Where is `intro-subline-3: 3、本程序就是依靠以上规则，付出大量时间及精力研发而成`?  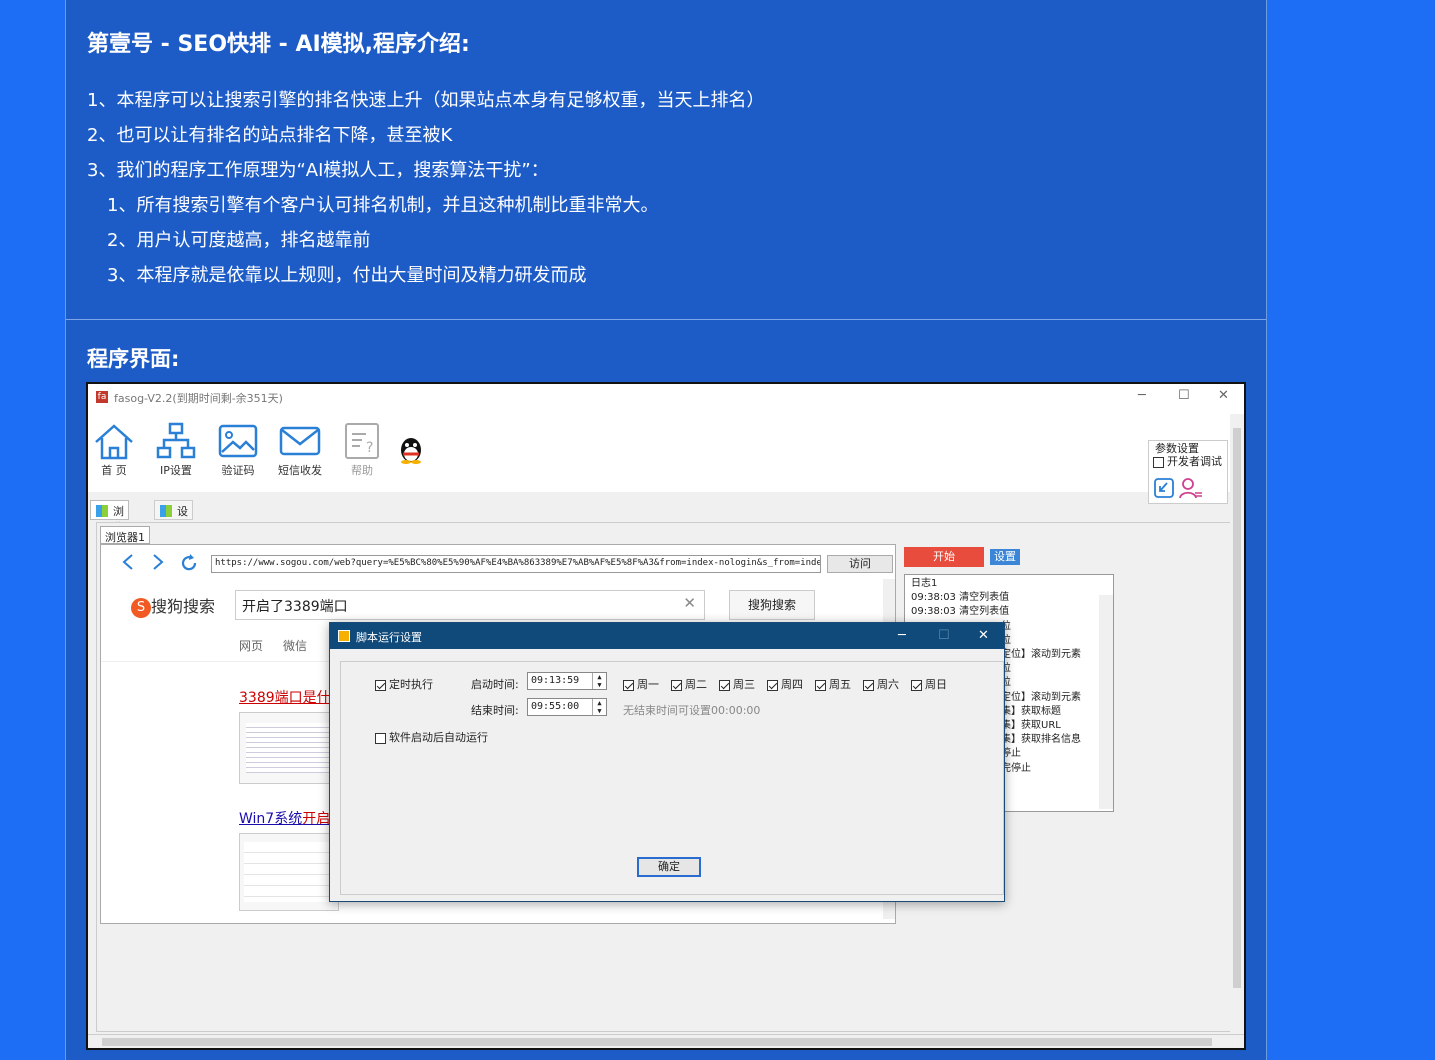 intro-subline-3: 3、本程序就是依靠以上规则，付出大量时间及精力研发而成 is located at coordinates (347, 275).